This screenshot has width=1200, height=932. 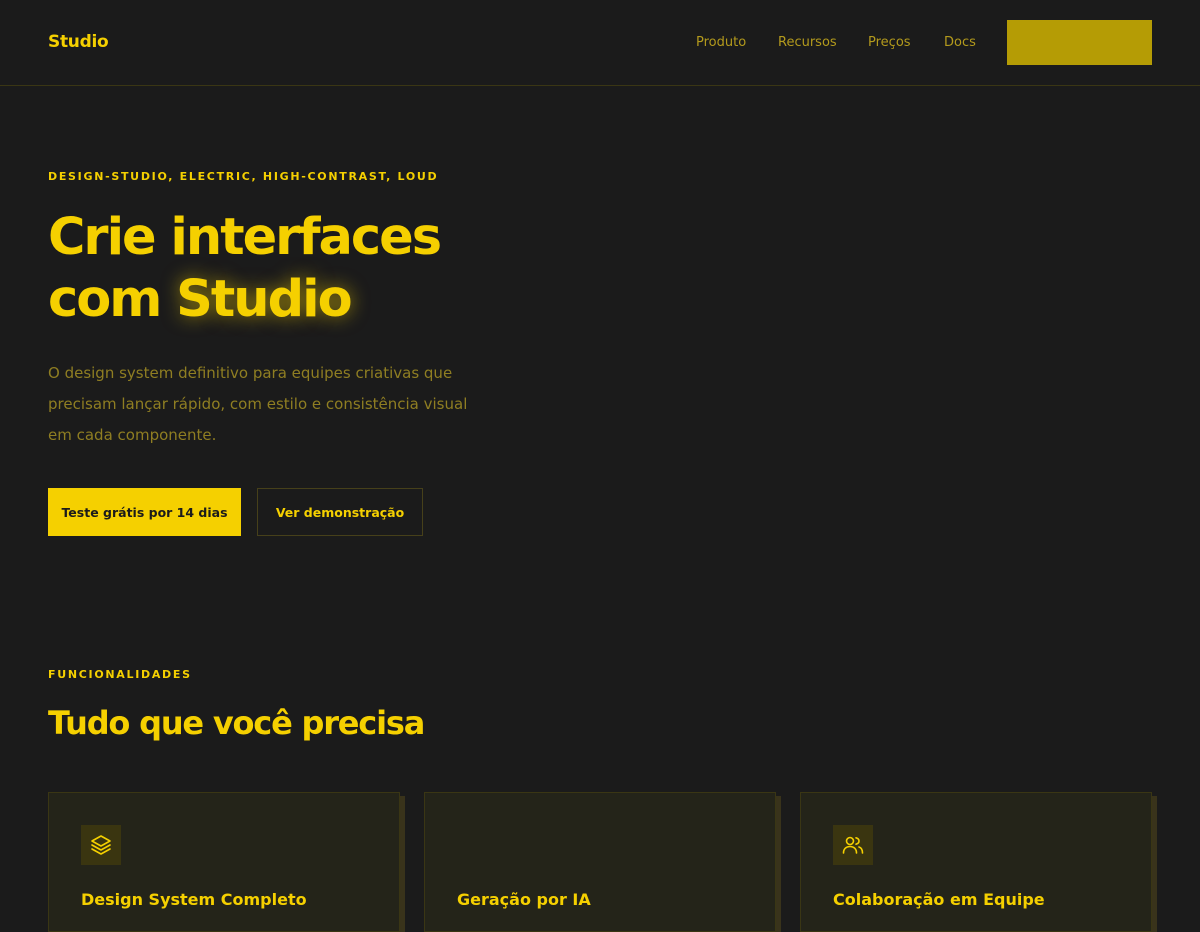 I want to click on users-icon, so click(x=853, y=845).